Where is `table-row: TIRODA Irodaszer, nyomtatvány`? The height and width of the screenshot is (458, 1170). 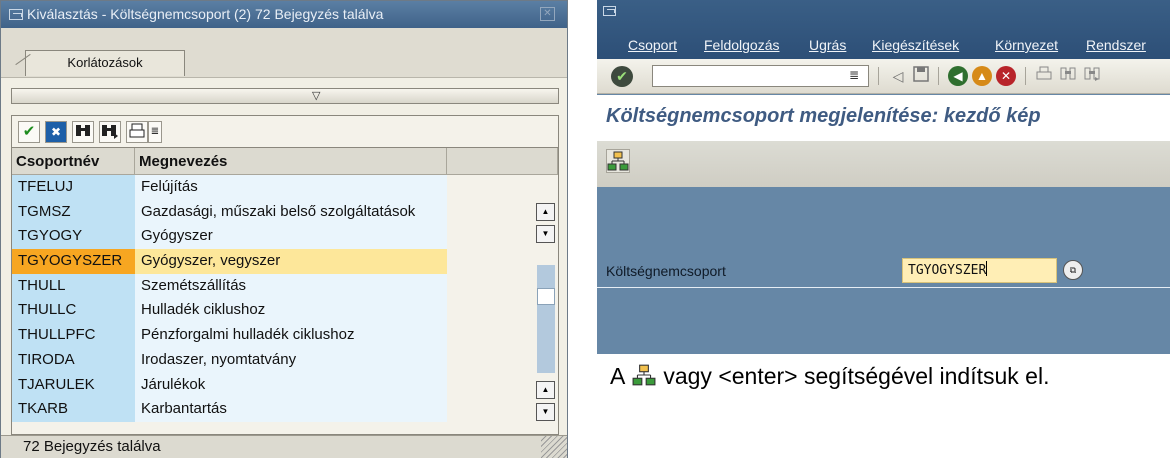
table-row: TIRODA Irodaszer, nyomtatvány is located at coordinates (272, 360).